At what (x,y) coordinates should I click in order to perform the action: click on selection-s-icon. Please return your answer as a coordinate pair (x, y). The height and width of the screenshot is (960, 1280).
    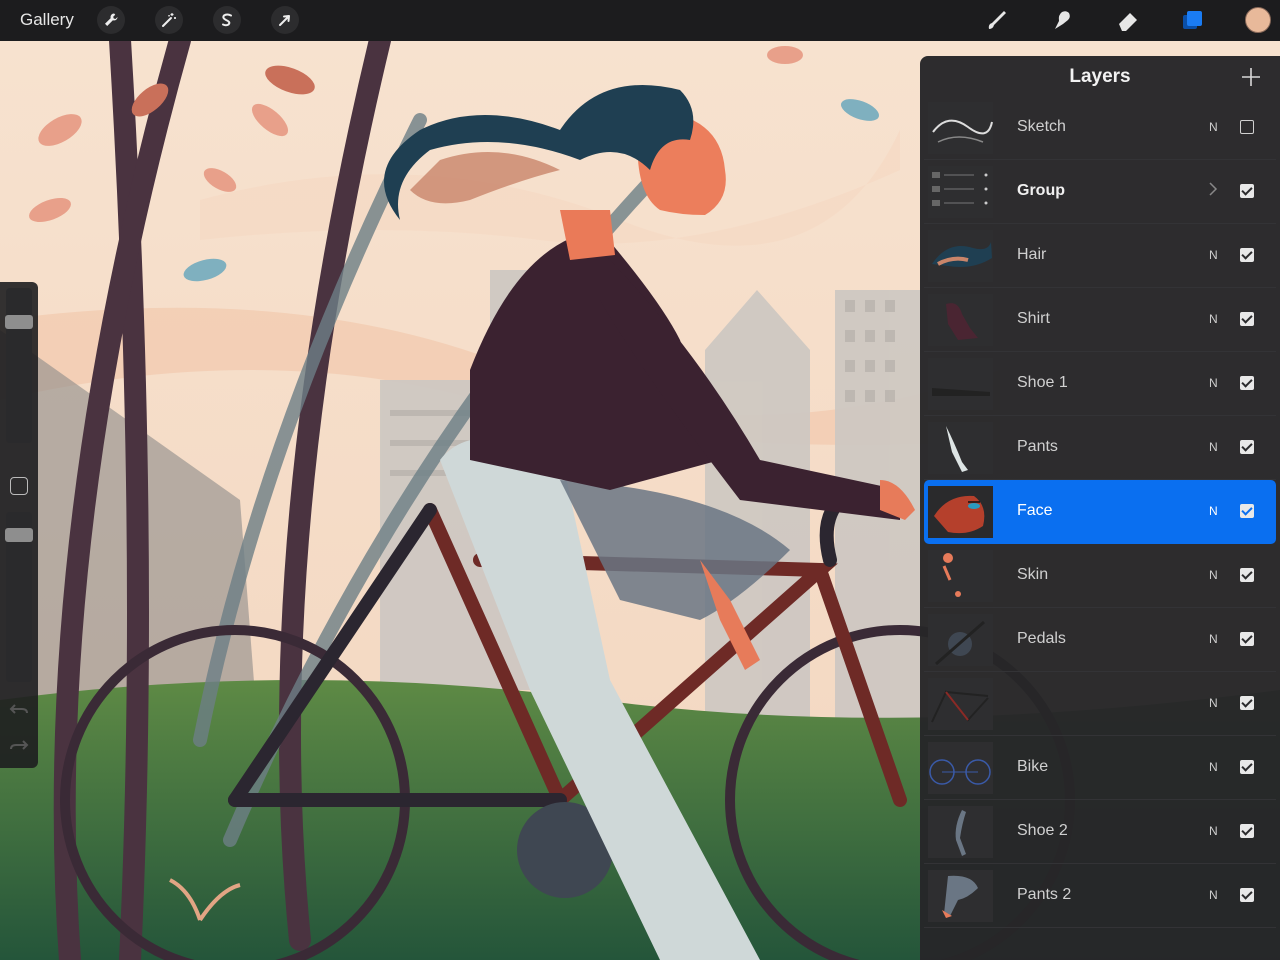
    Looking at the image, I should click on (227, 20).